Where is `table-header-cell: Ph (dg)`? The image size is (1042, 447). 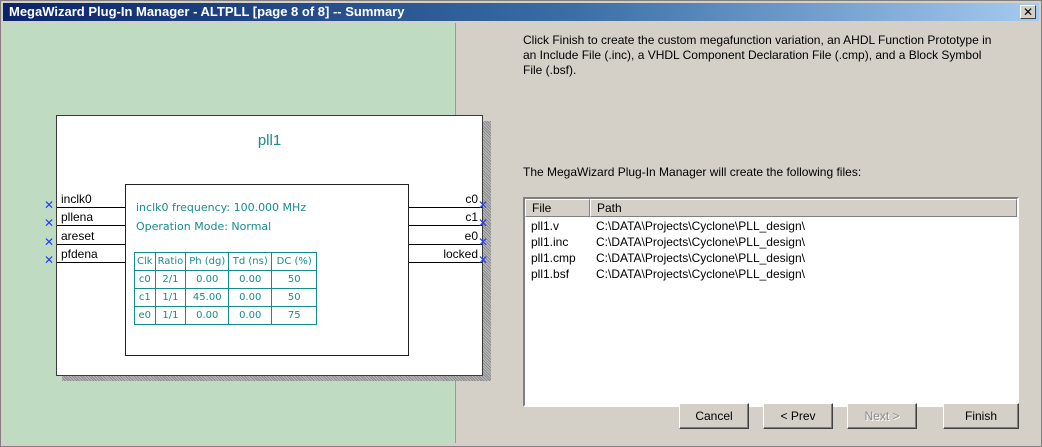 table-header-cell: Ph (dg) is located at coordinates (207, 261).